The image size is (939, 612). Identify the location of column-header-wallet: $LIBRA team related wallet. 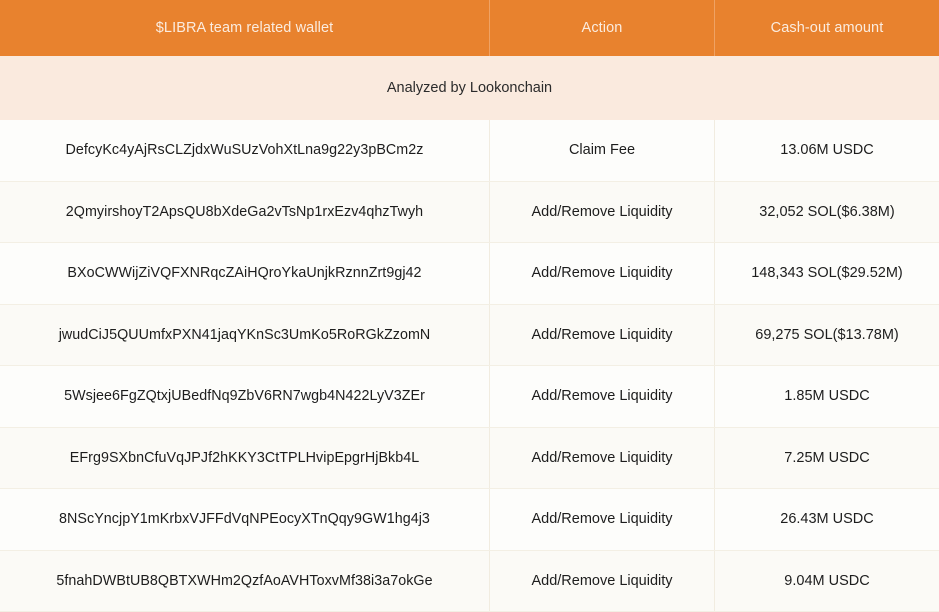
(245, 28).